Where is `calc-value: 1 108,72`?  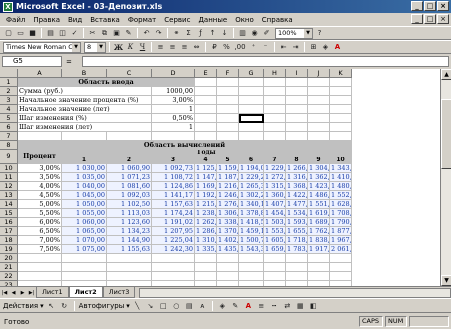 calc-value: 1 108,72 is located at coordinates (173, 177).